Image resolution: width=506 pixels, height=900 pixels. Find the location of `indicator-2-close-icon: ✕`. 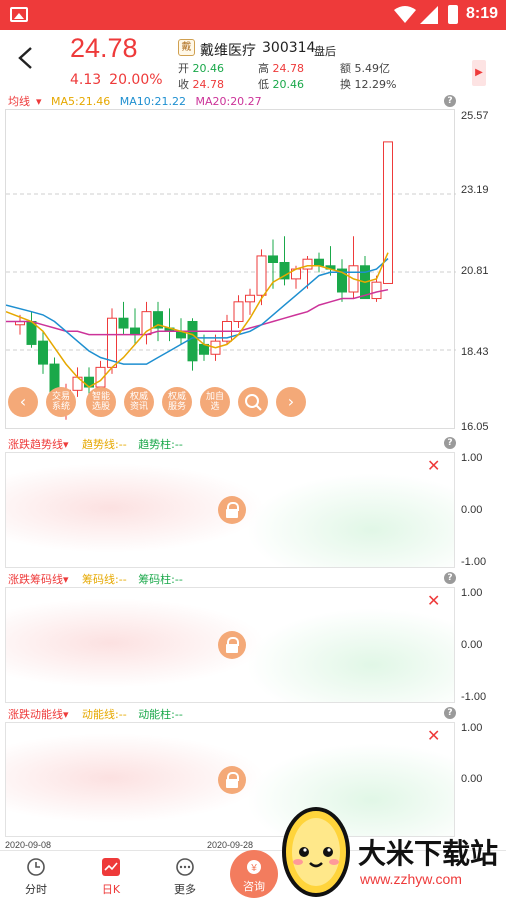

indicator-2-close-icon: ✕ is located at coordinates (433, 600).